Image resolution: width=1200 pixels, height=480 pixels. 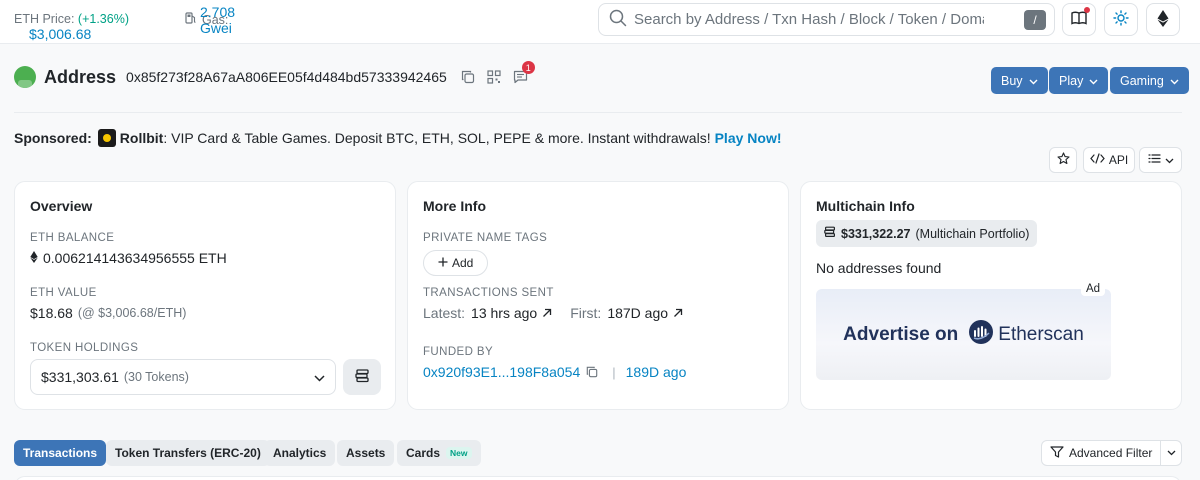 I want to click on eth-value: $18.68 (@ $3,006.68/ETH), so click(x=108, y=313).